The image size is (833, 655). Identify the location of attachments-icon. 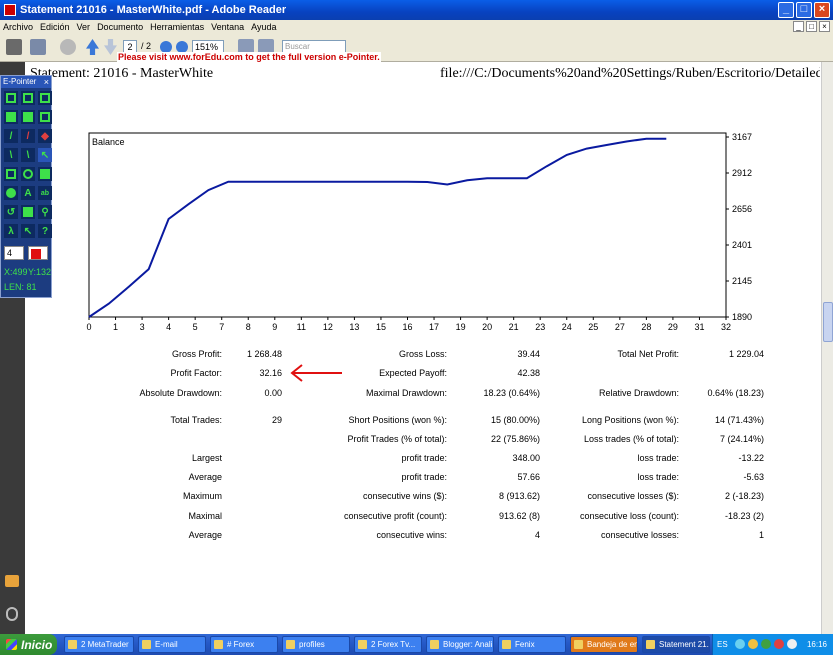
(12, 614).